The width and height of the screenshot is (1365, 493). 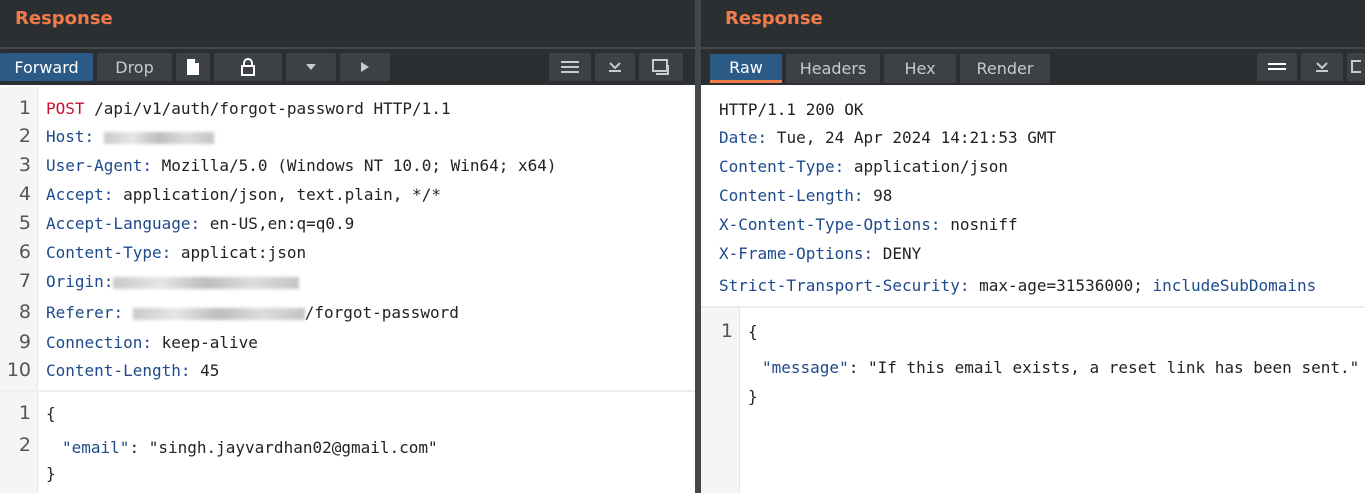 What do you see at coordinates (24, 342) in the screenshot?
I see `line-number: 9` at bounding box center [24, 342].